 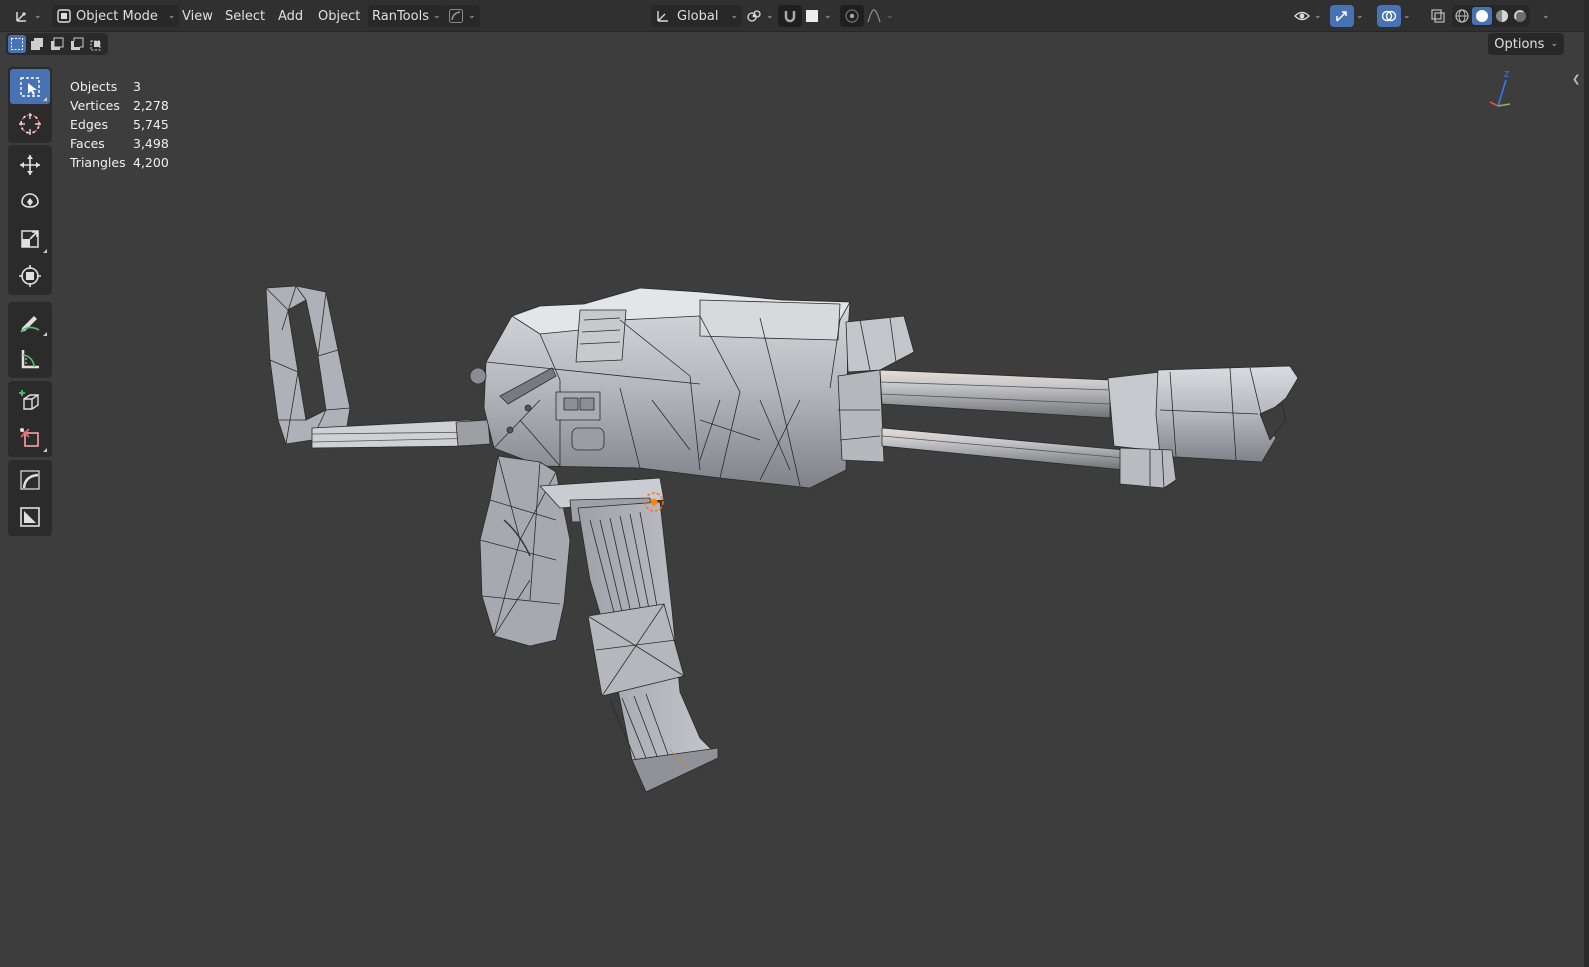 I want to click on tool-image, so click(x=30, y=516).